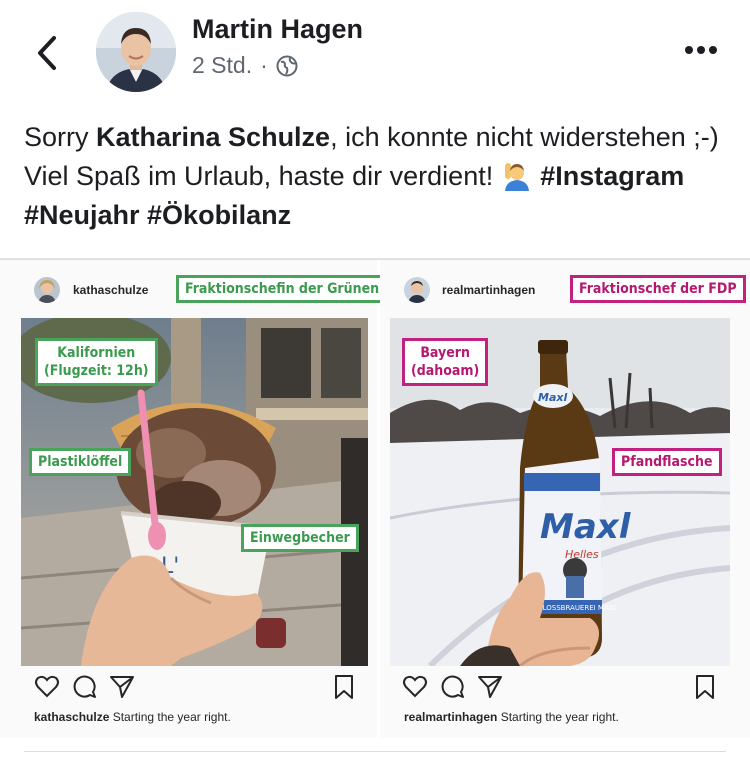  I want to click on post-time: 2 Std., so click(222, 65).